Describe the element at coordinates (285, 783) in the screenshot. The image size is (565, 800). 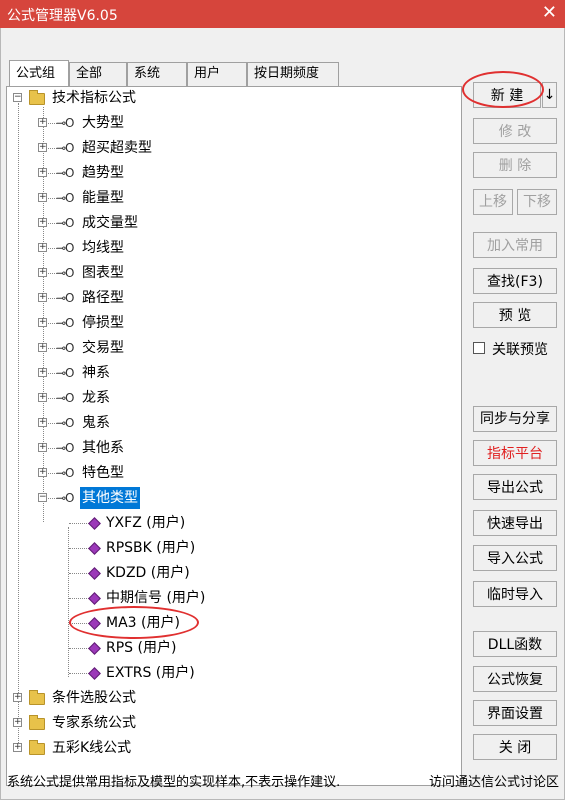
I see `status-bar: 系统公式提供常用指标及模型的实现样本,不表示操作建议. 访问通达信公式讨论区` at that location.